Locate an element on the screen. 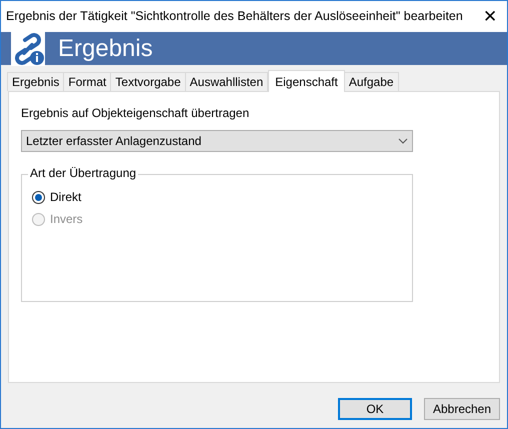  radio-button is located at coordinates (38, 197).